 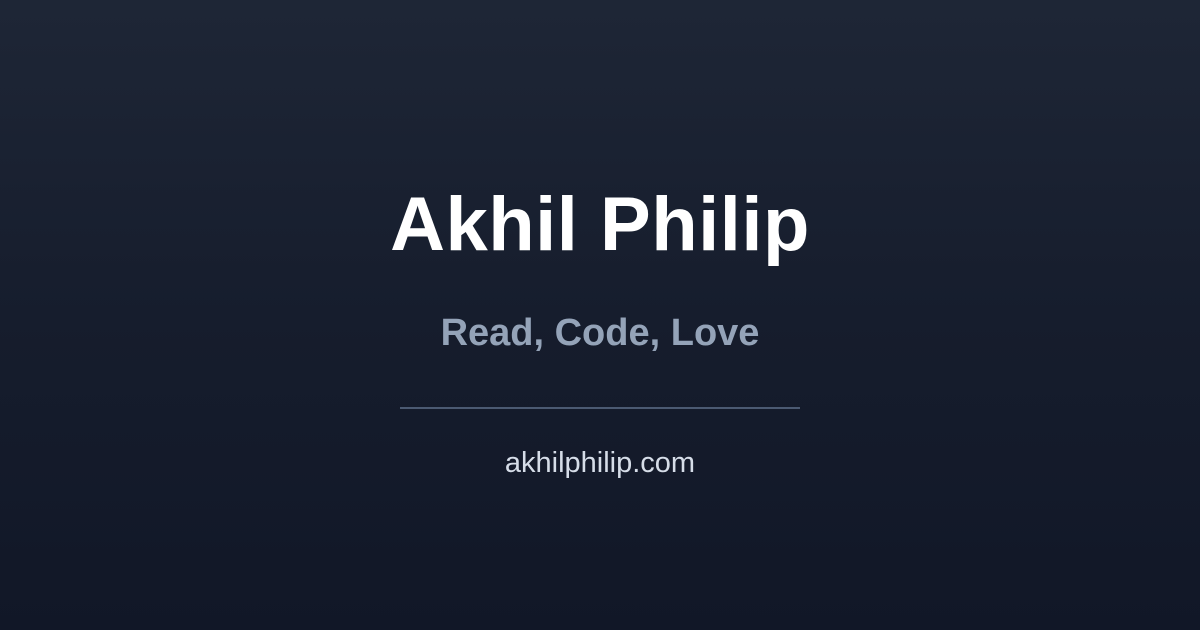 I want to click on page-title: Akhil Philip, so click(x=600, y=224).